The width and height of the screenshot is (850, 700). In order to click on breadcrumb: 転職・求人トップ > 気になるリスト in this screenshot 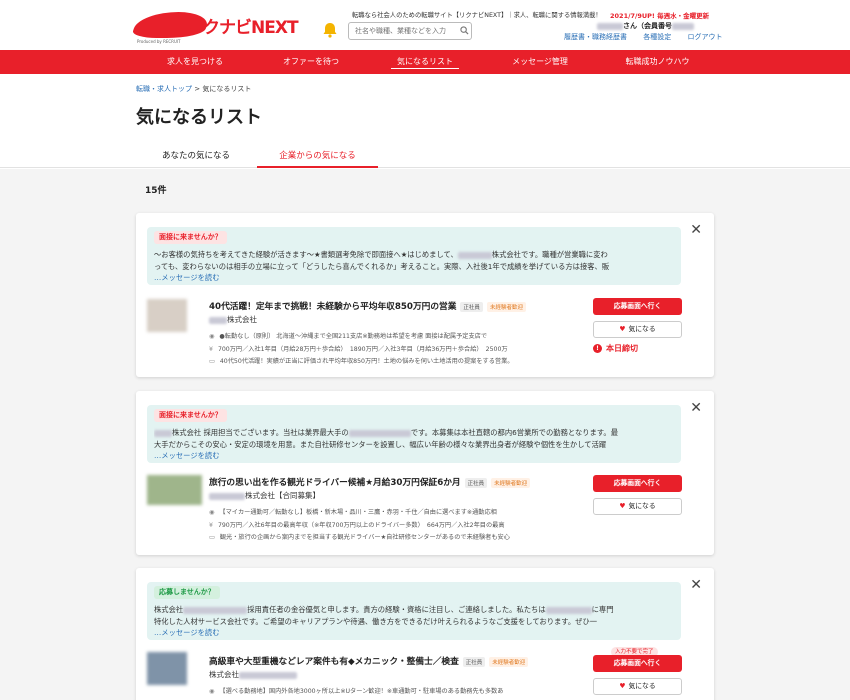, I will do `click(193, 89)`.